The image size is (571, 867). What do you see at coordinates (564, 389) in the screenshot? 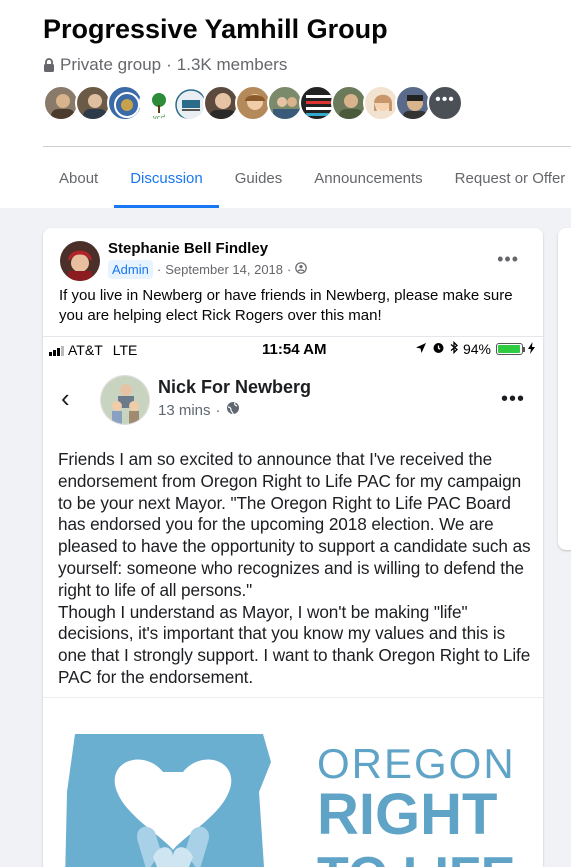
I see `side-card` at bounding box center [564, 389].